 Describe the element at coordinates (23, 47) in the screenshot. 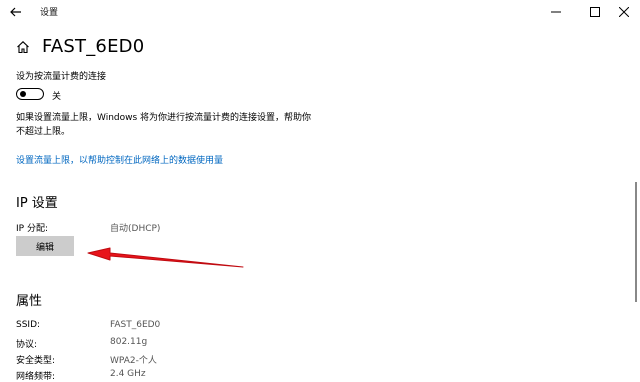

I see `home-icon` at that location.